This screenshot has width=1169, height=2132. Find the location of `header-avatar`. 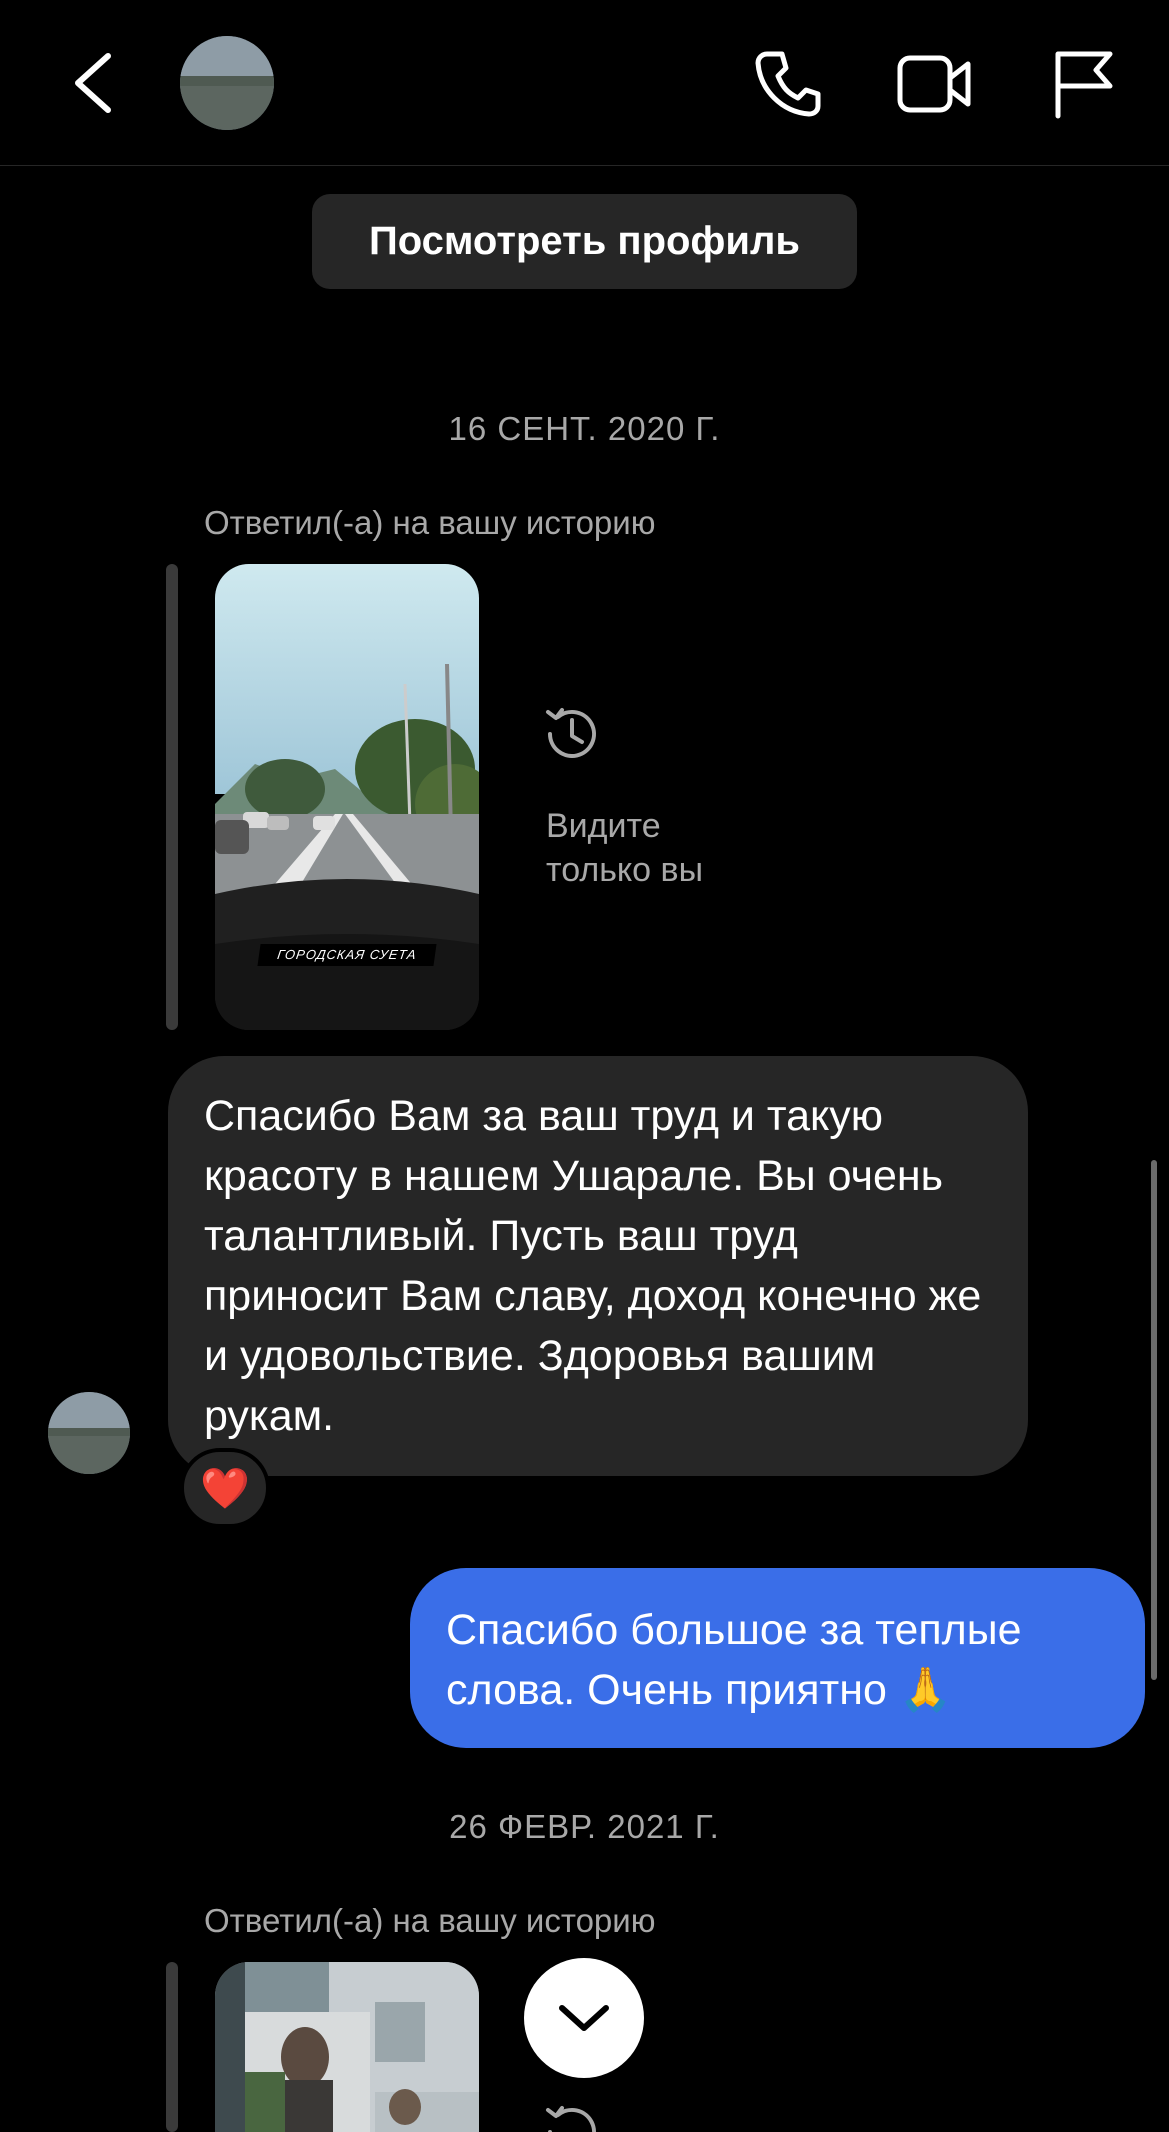

header-avatar is located at coordinates (227, 83).